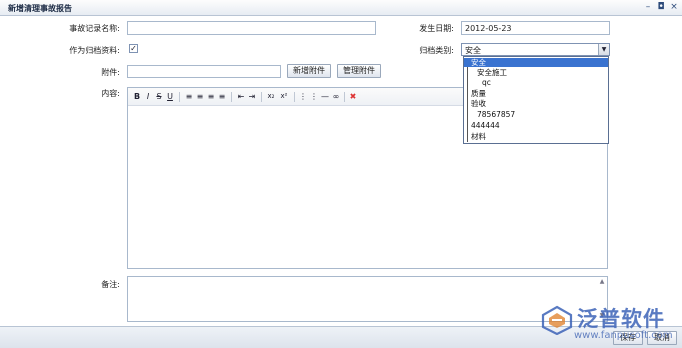 Image resolution: width=682 pixels, height=348 pixels. I want to click on window-title: 新增清理事故报告, so click(40, 8).